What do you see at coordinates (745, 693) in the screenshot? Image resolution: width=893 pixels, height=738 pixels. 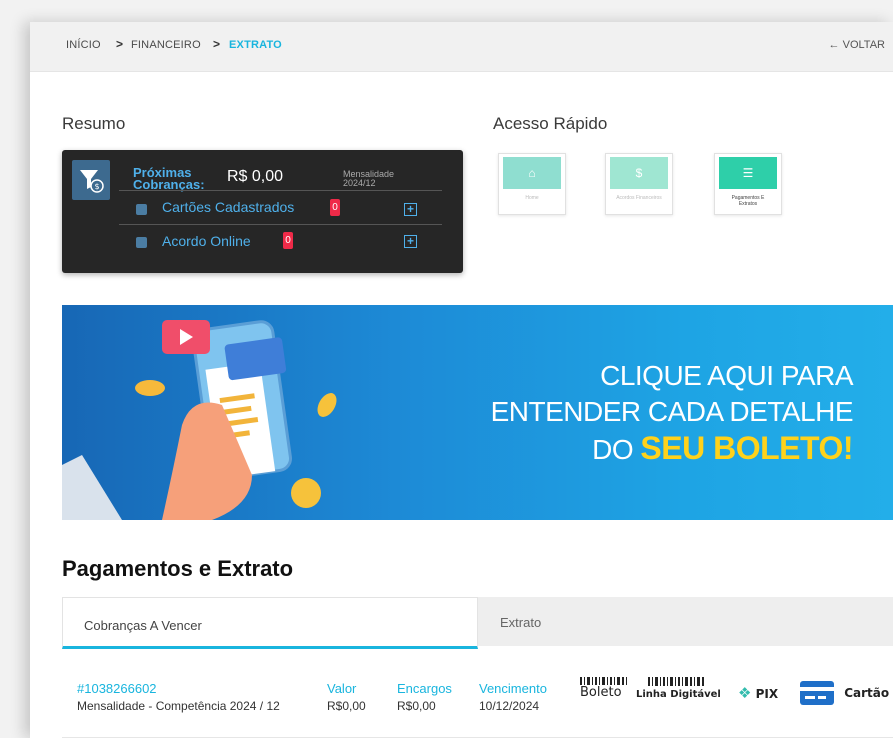 I see `pix-icon: ❖` at bounding box center [745, 693].